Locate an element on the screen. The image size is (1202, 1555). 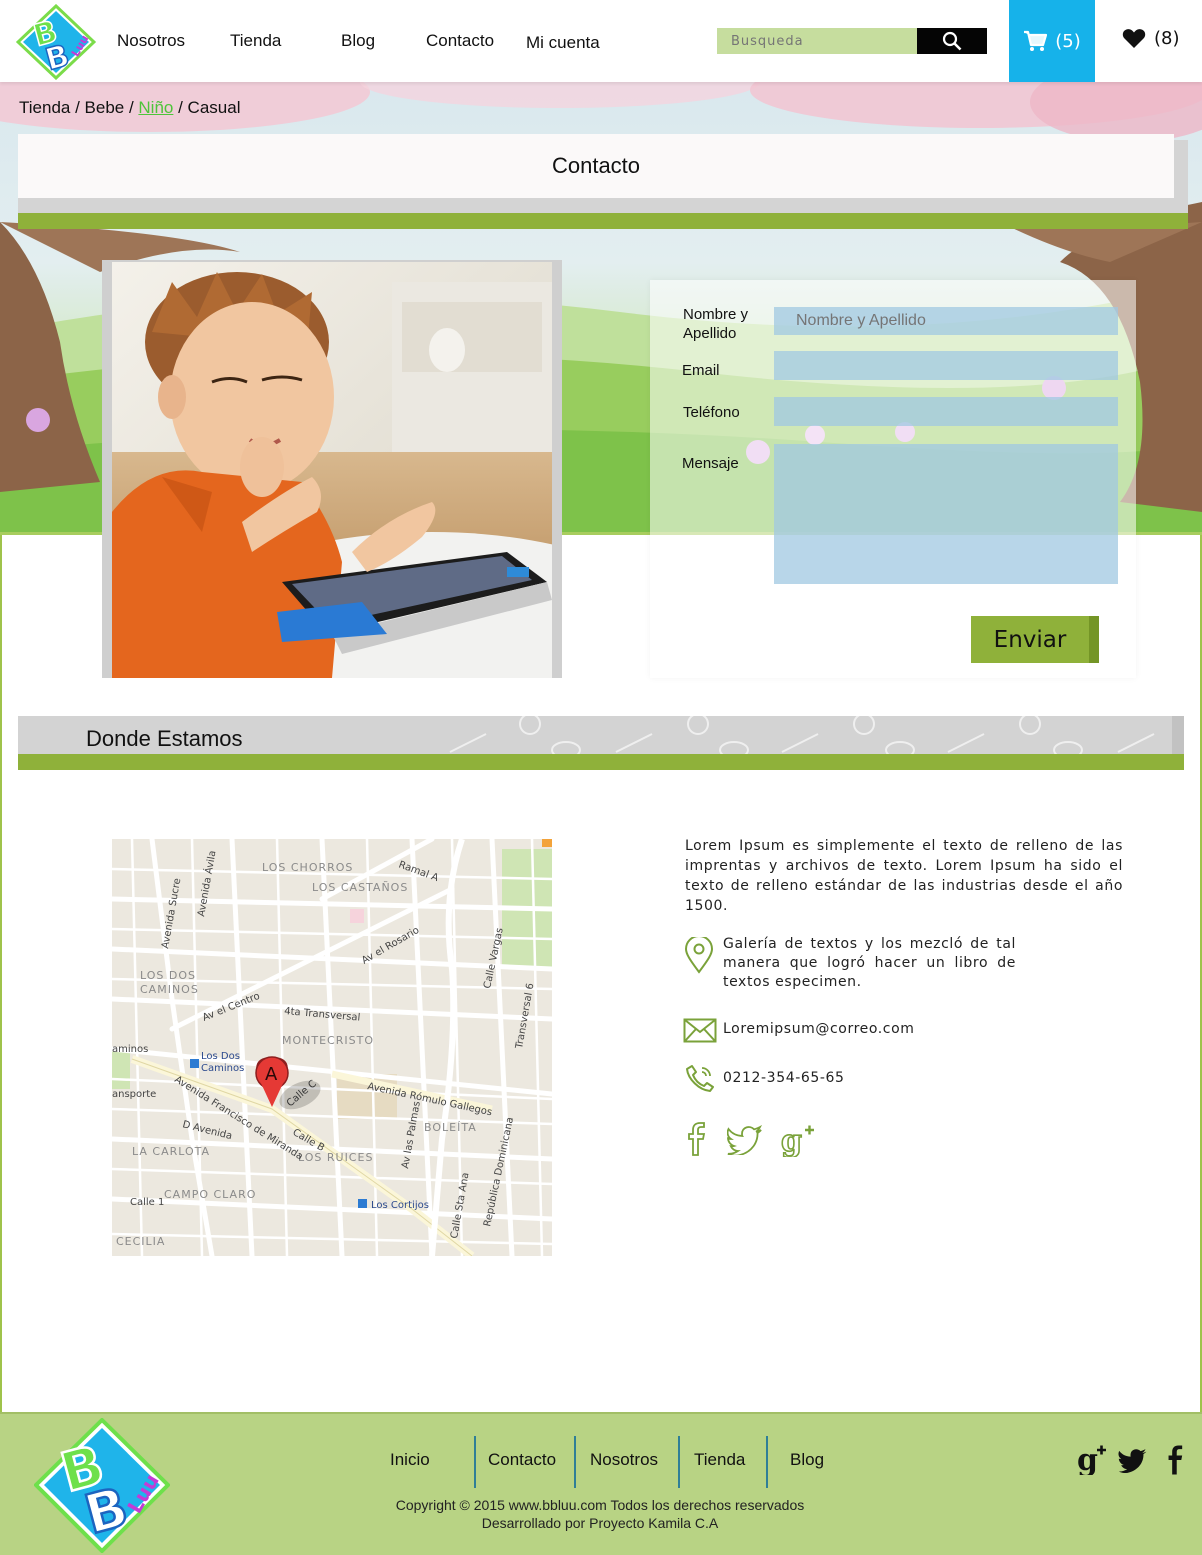
search-button is located at coordinates (952, 41).